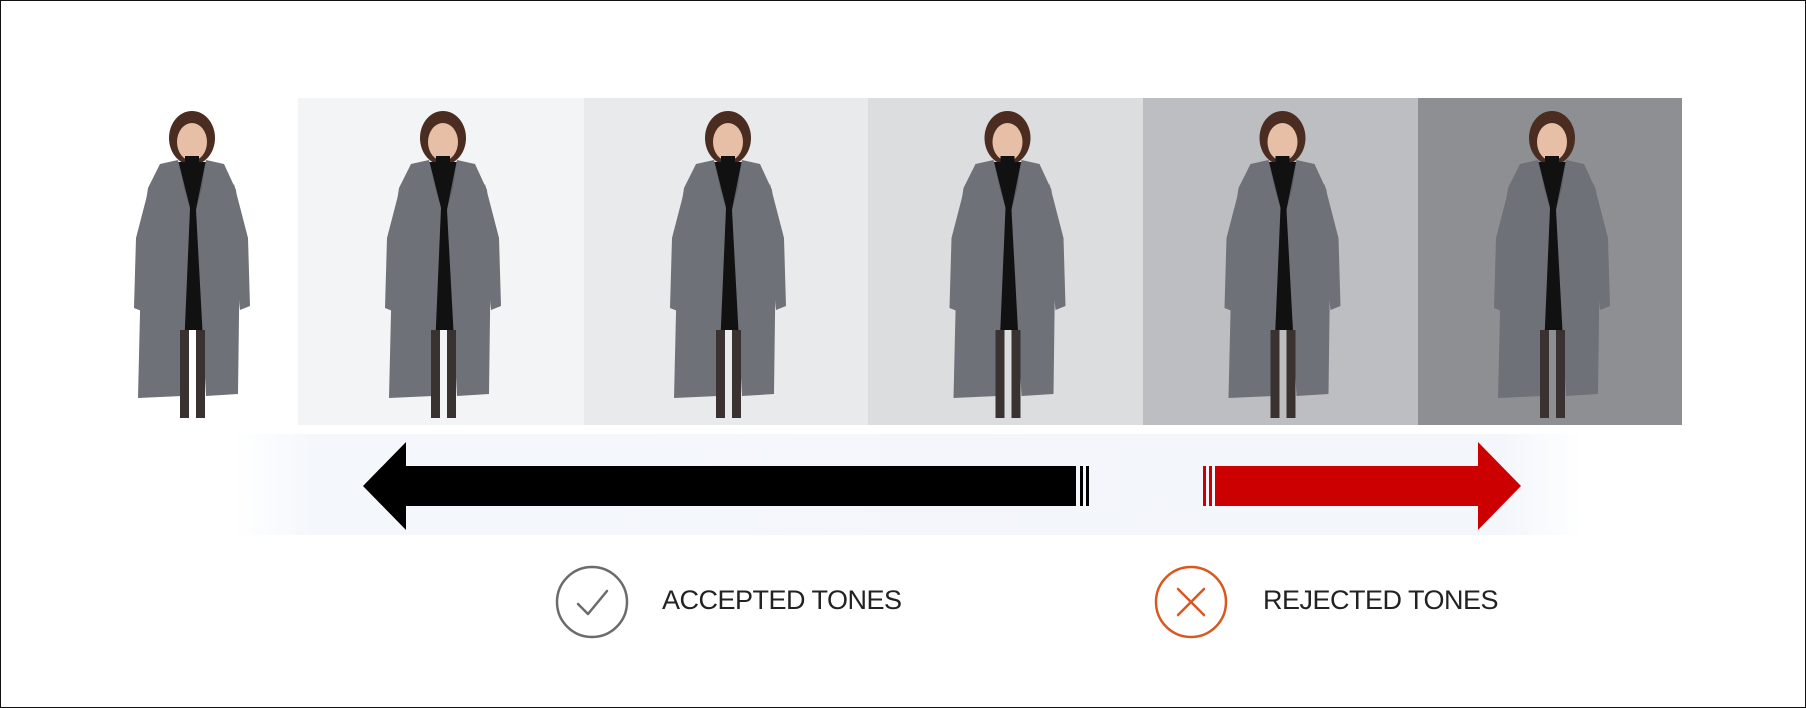 This screenshot has height=708, width=1806. I want to click on check-circle-icon, so click(592, 602).